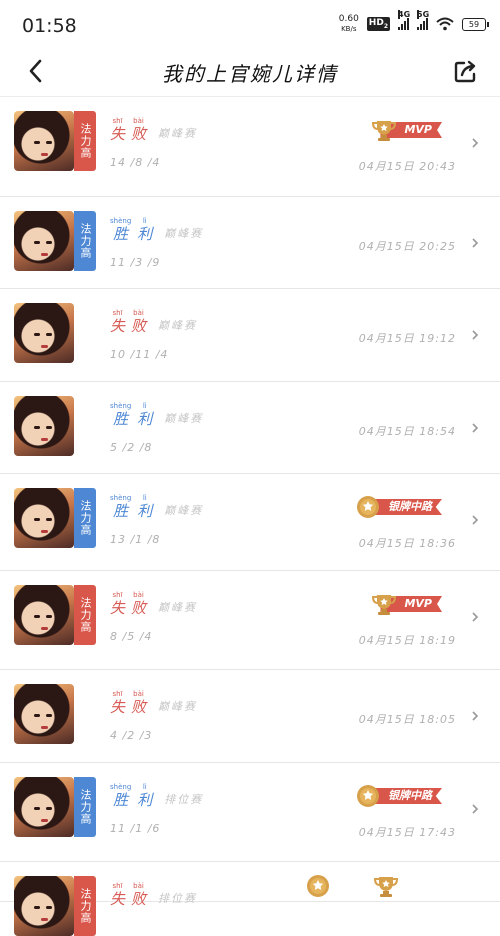  I want to click on match-row-content: 法力高 shī 失 bài 败排位赛, so click(250, 899).